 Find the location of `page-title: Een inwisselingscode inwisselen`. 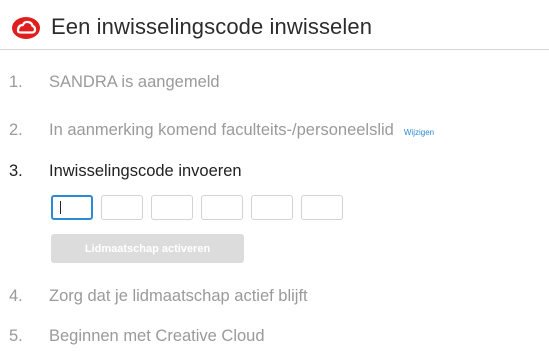

page-title: Een inwisselingscode inwisselen is located at coordinates (212, 26).